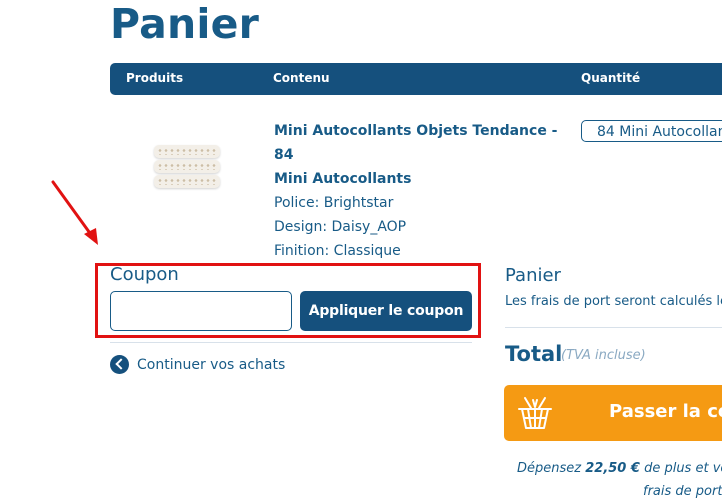 Image resolution: width=722 pixels, height=502 pixels. What do you see at coordinates (682, 491) in the screenshot?
I see `free-shipping-line2: frais de port` at bounding box center [682, 491].